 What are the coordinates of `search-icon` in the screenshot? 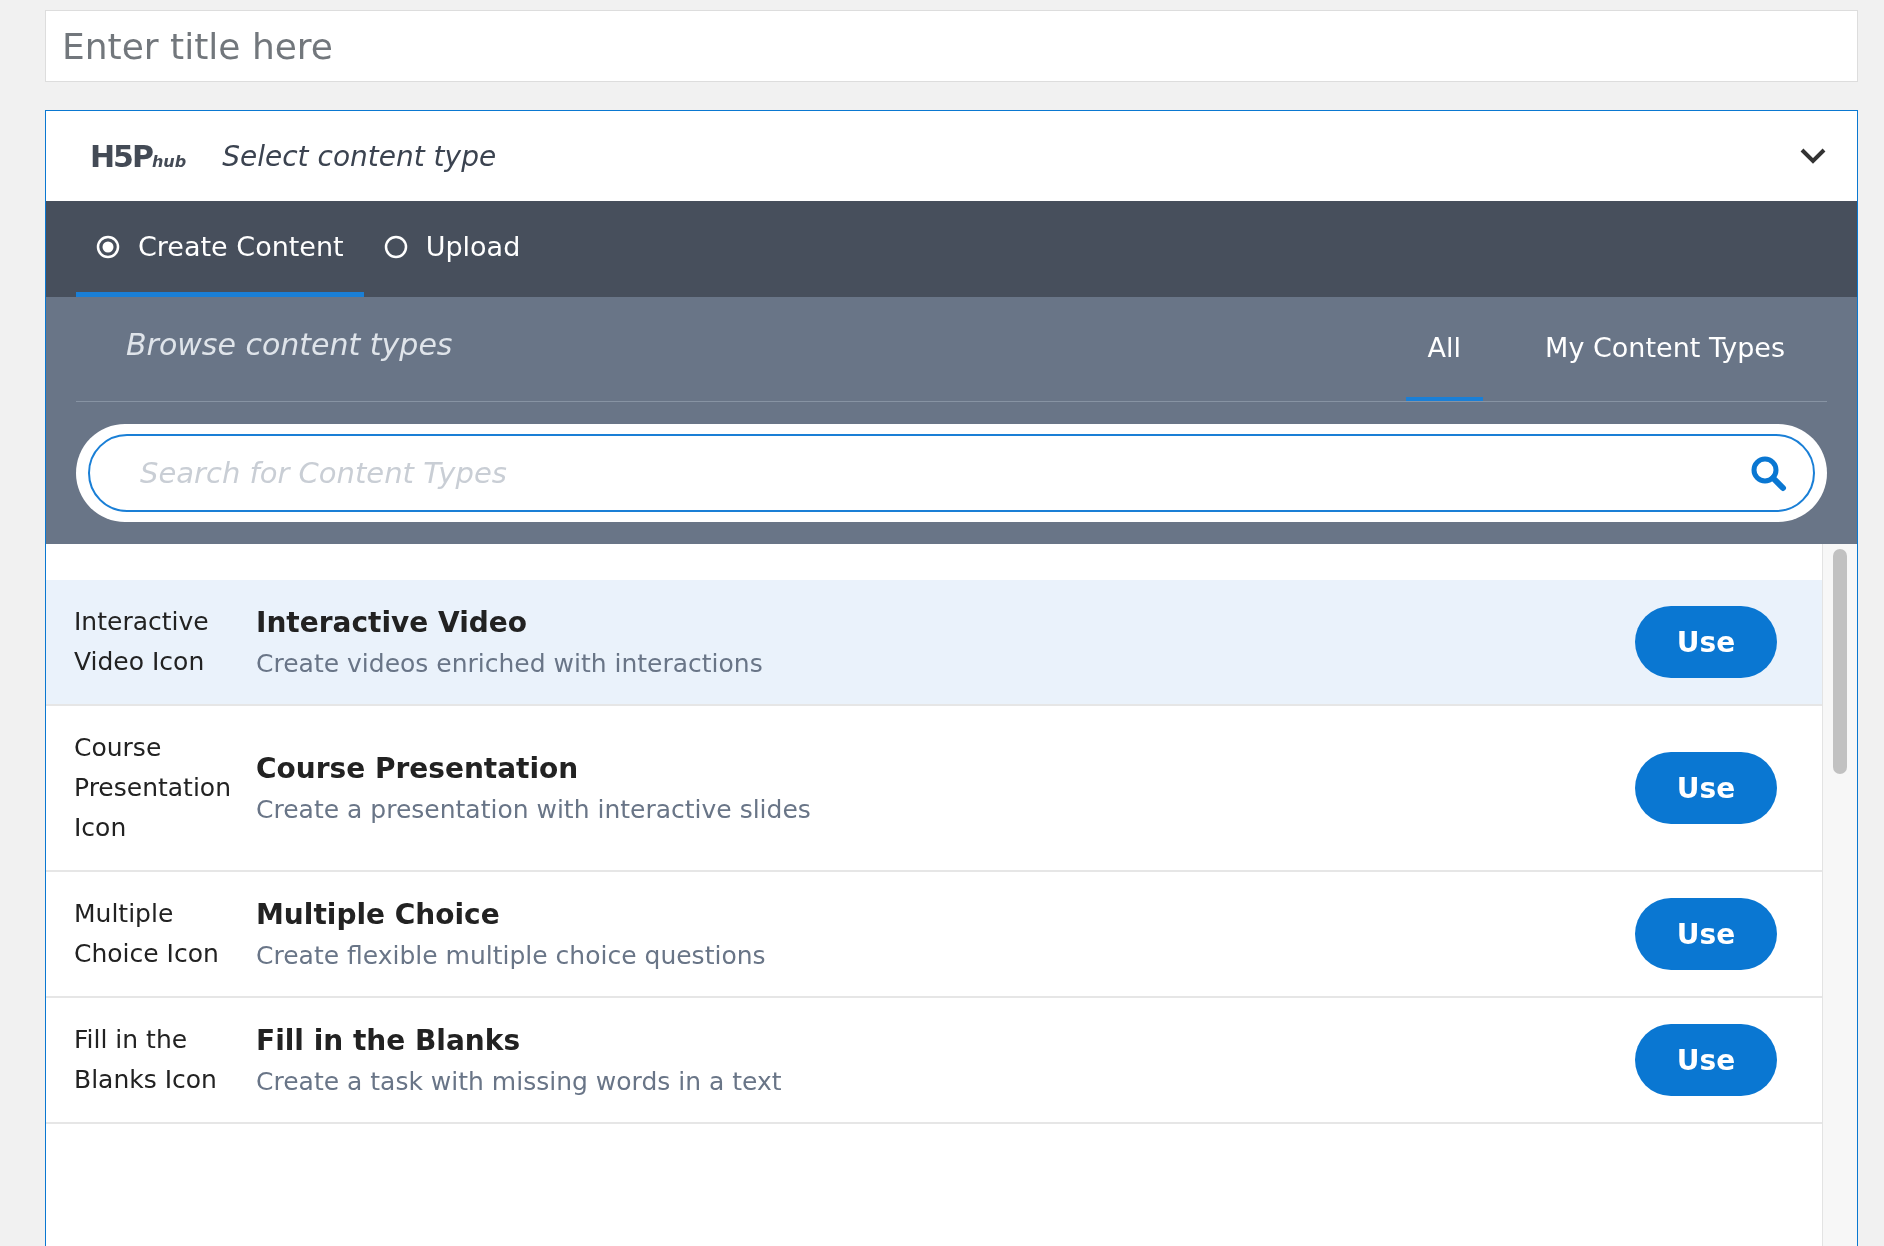 It's located at (1768, 473).